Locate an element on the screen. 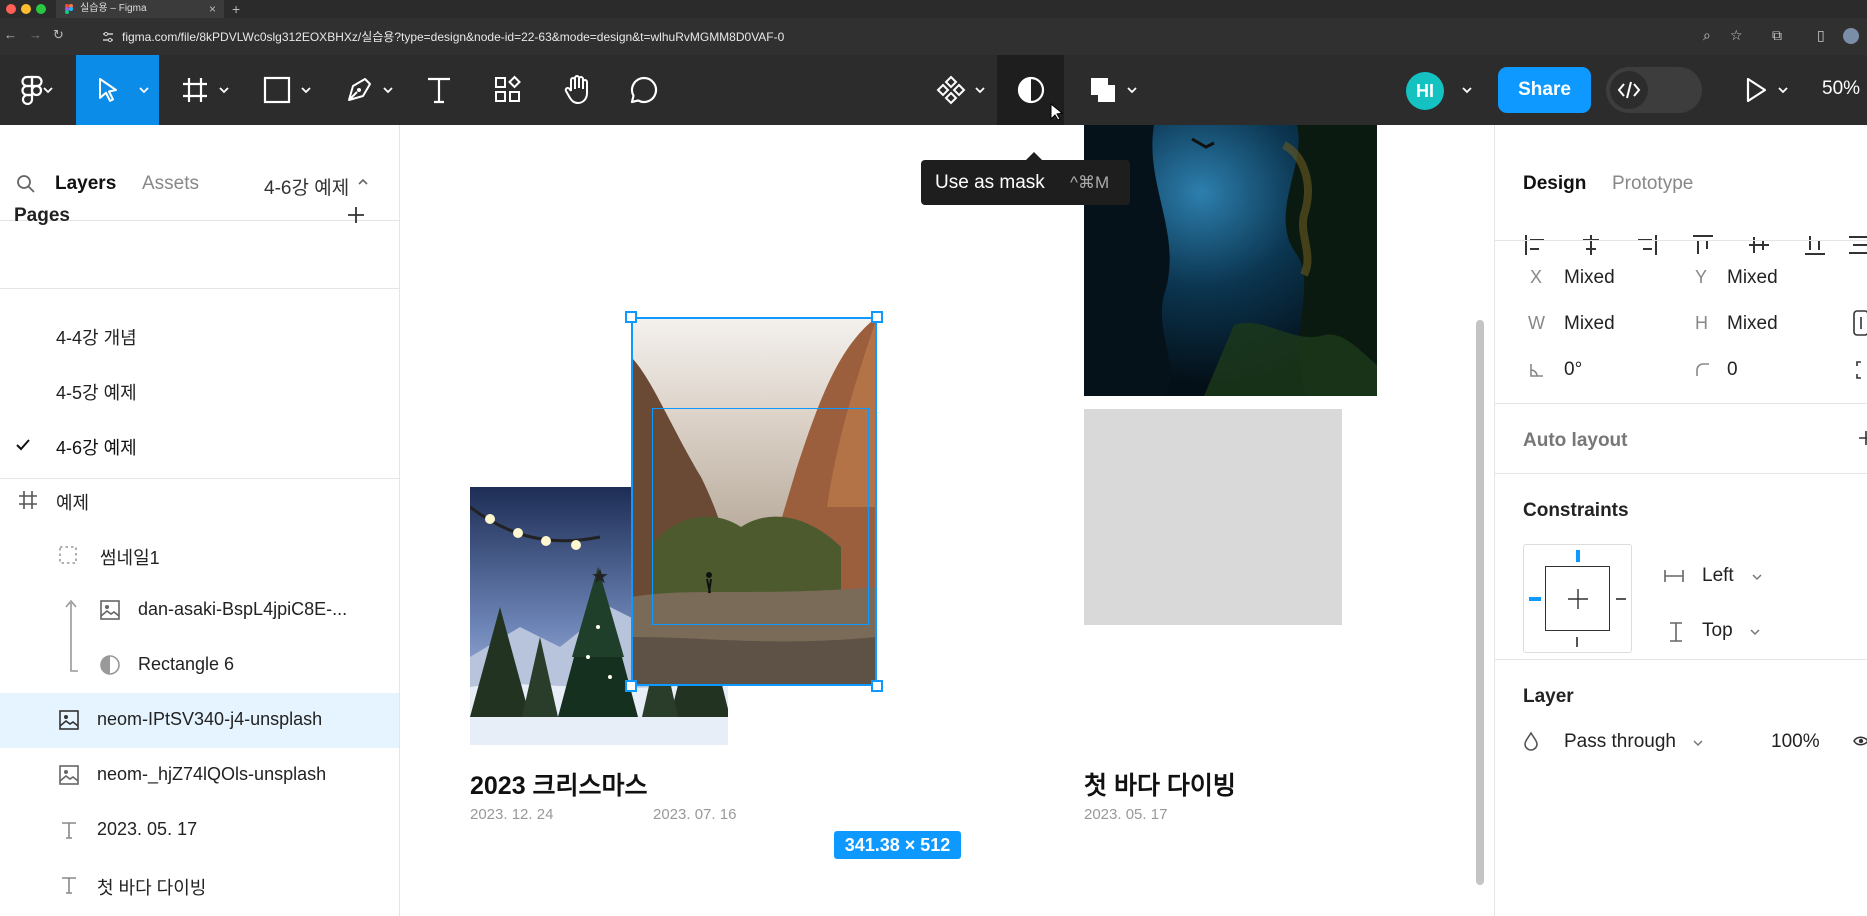 The width and height of the screenshot is (1867, 916). layer-row: 2023. 05. 17 is located at coordinates (199, 830).